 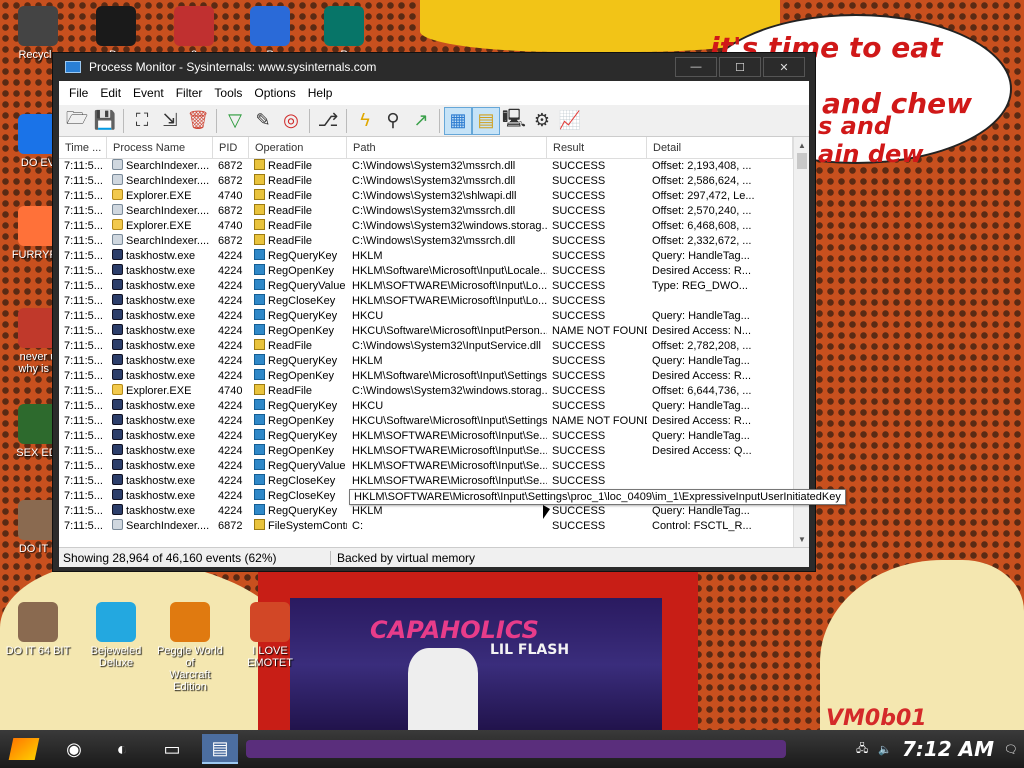 What do you see at coordinates (148, 93) in the screenshot?
I see `menu-event: Event` at bounding box center [148, 93].